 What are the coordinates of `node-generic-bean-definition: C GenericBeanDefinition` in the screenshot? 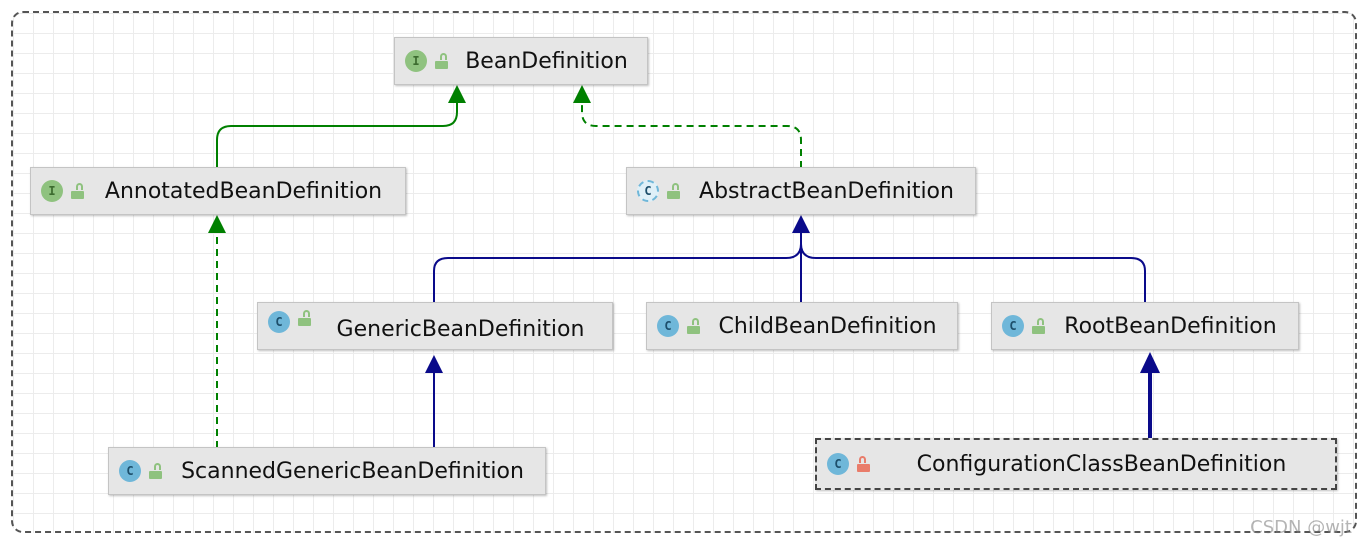 It's located at (435, 326).